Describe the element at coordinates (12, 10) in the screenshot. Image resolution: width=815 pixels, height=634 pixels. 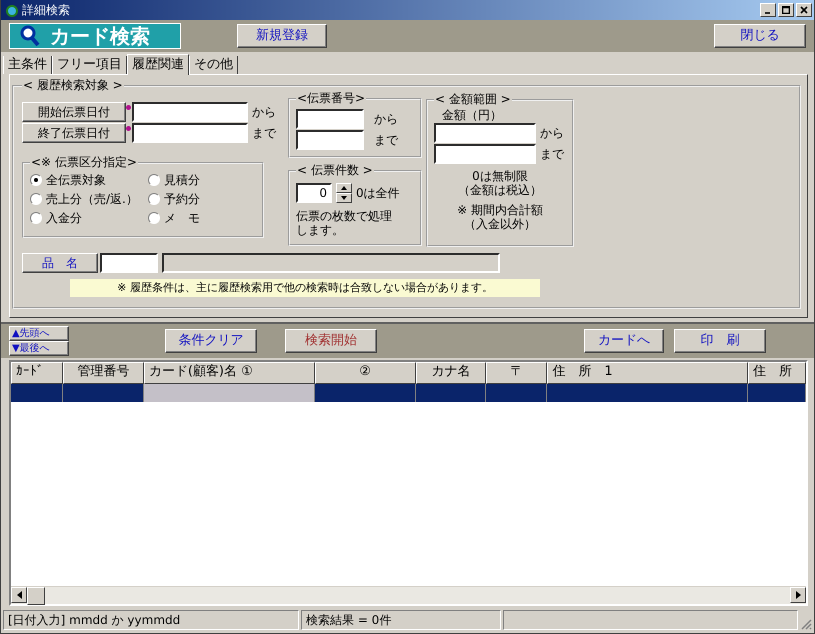
I see `app-icon` at that location.